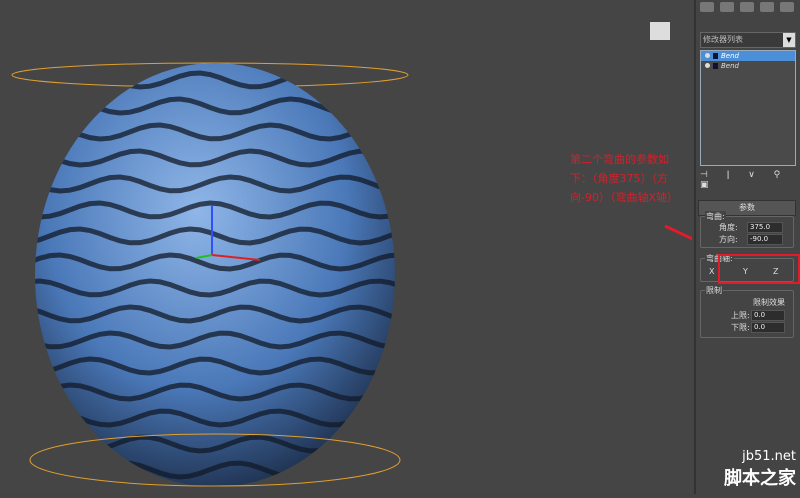 This screenshot has width=800, height=498. I want to click on bend-group: 弯曲: 角度: 375.0 方向: -90.0, so click(747, 229).